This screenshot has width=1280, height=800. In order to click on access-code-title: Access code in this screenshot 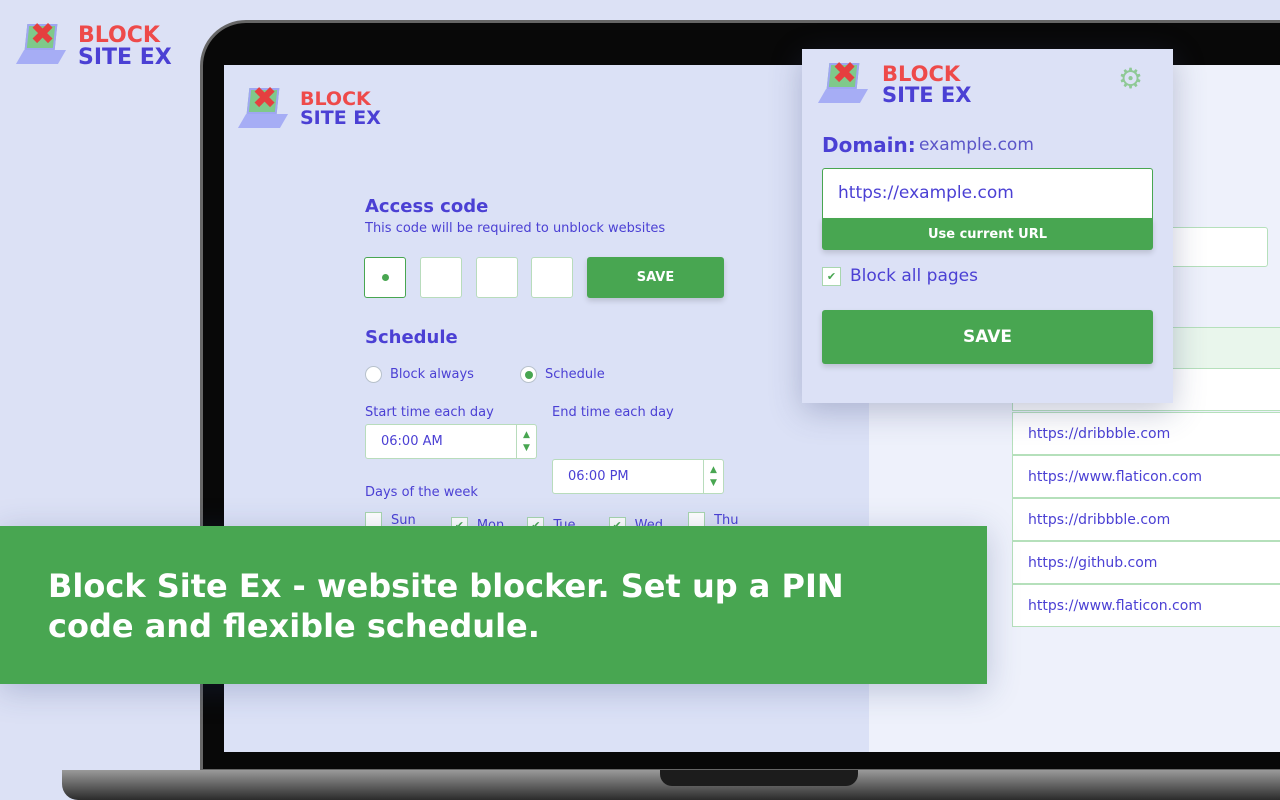, I will do `click(427, 206)`.